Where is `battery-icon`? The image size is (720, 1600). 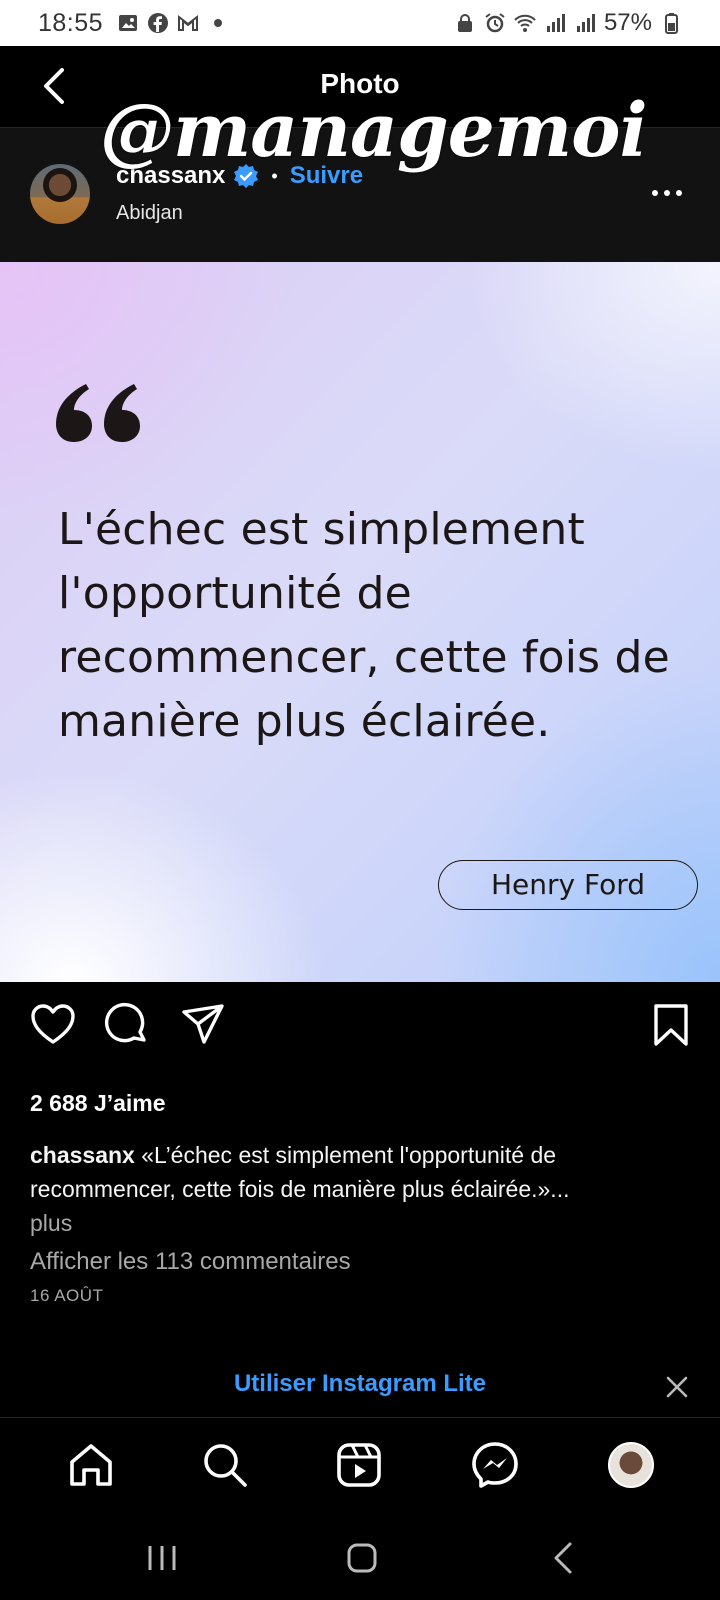 battery-icon is located at coordinates (671, 23).